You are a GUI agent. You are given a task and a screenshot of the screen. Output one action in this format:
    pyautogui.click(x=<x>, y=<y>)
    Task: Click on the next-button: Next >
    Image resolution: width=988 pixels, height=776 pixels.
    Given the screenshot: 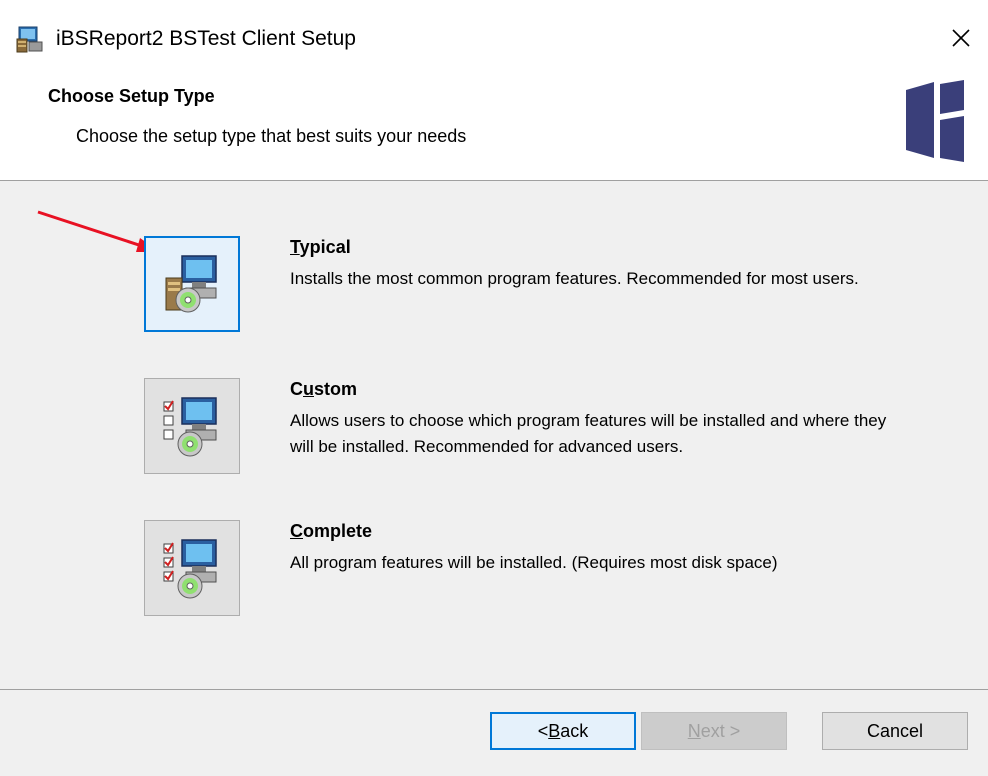 What is the action you would take?
    pyautogui.click(x=714, y=731)
    